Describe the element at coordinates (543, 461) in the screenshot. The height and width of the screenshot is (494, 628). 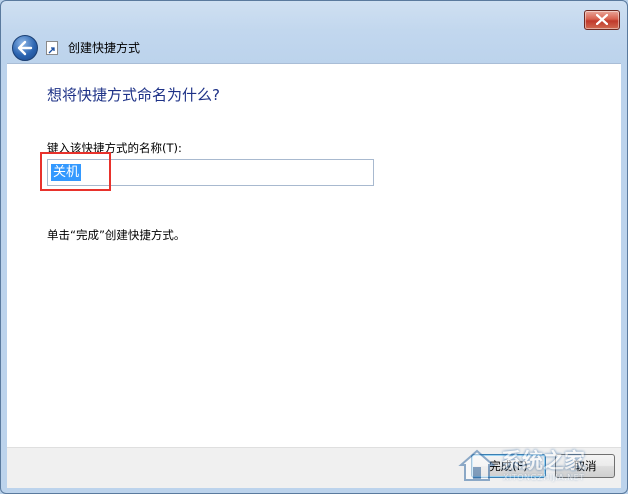
I see `watermark-text: 系统之家` at that location.